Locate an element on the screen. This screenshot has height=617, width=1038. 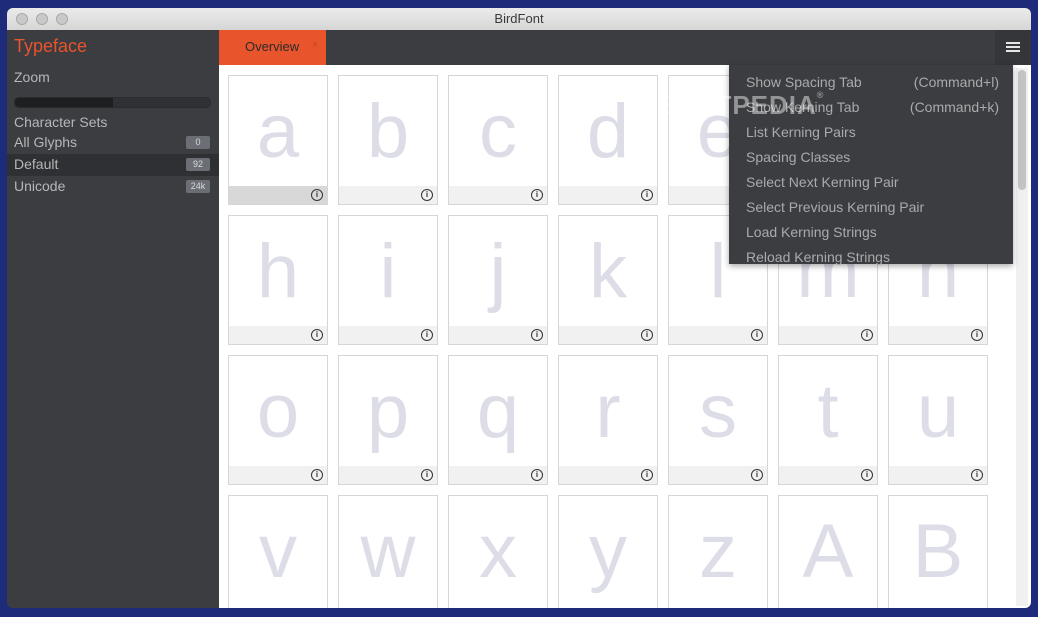
scrollbar-thumb is located at coordinates (1022, 130).